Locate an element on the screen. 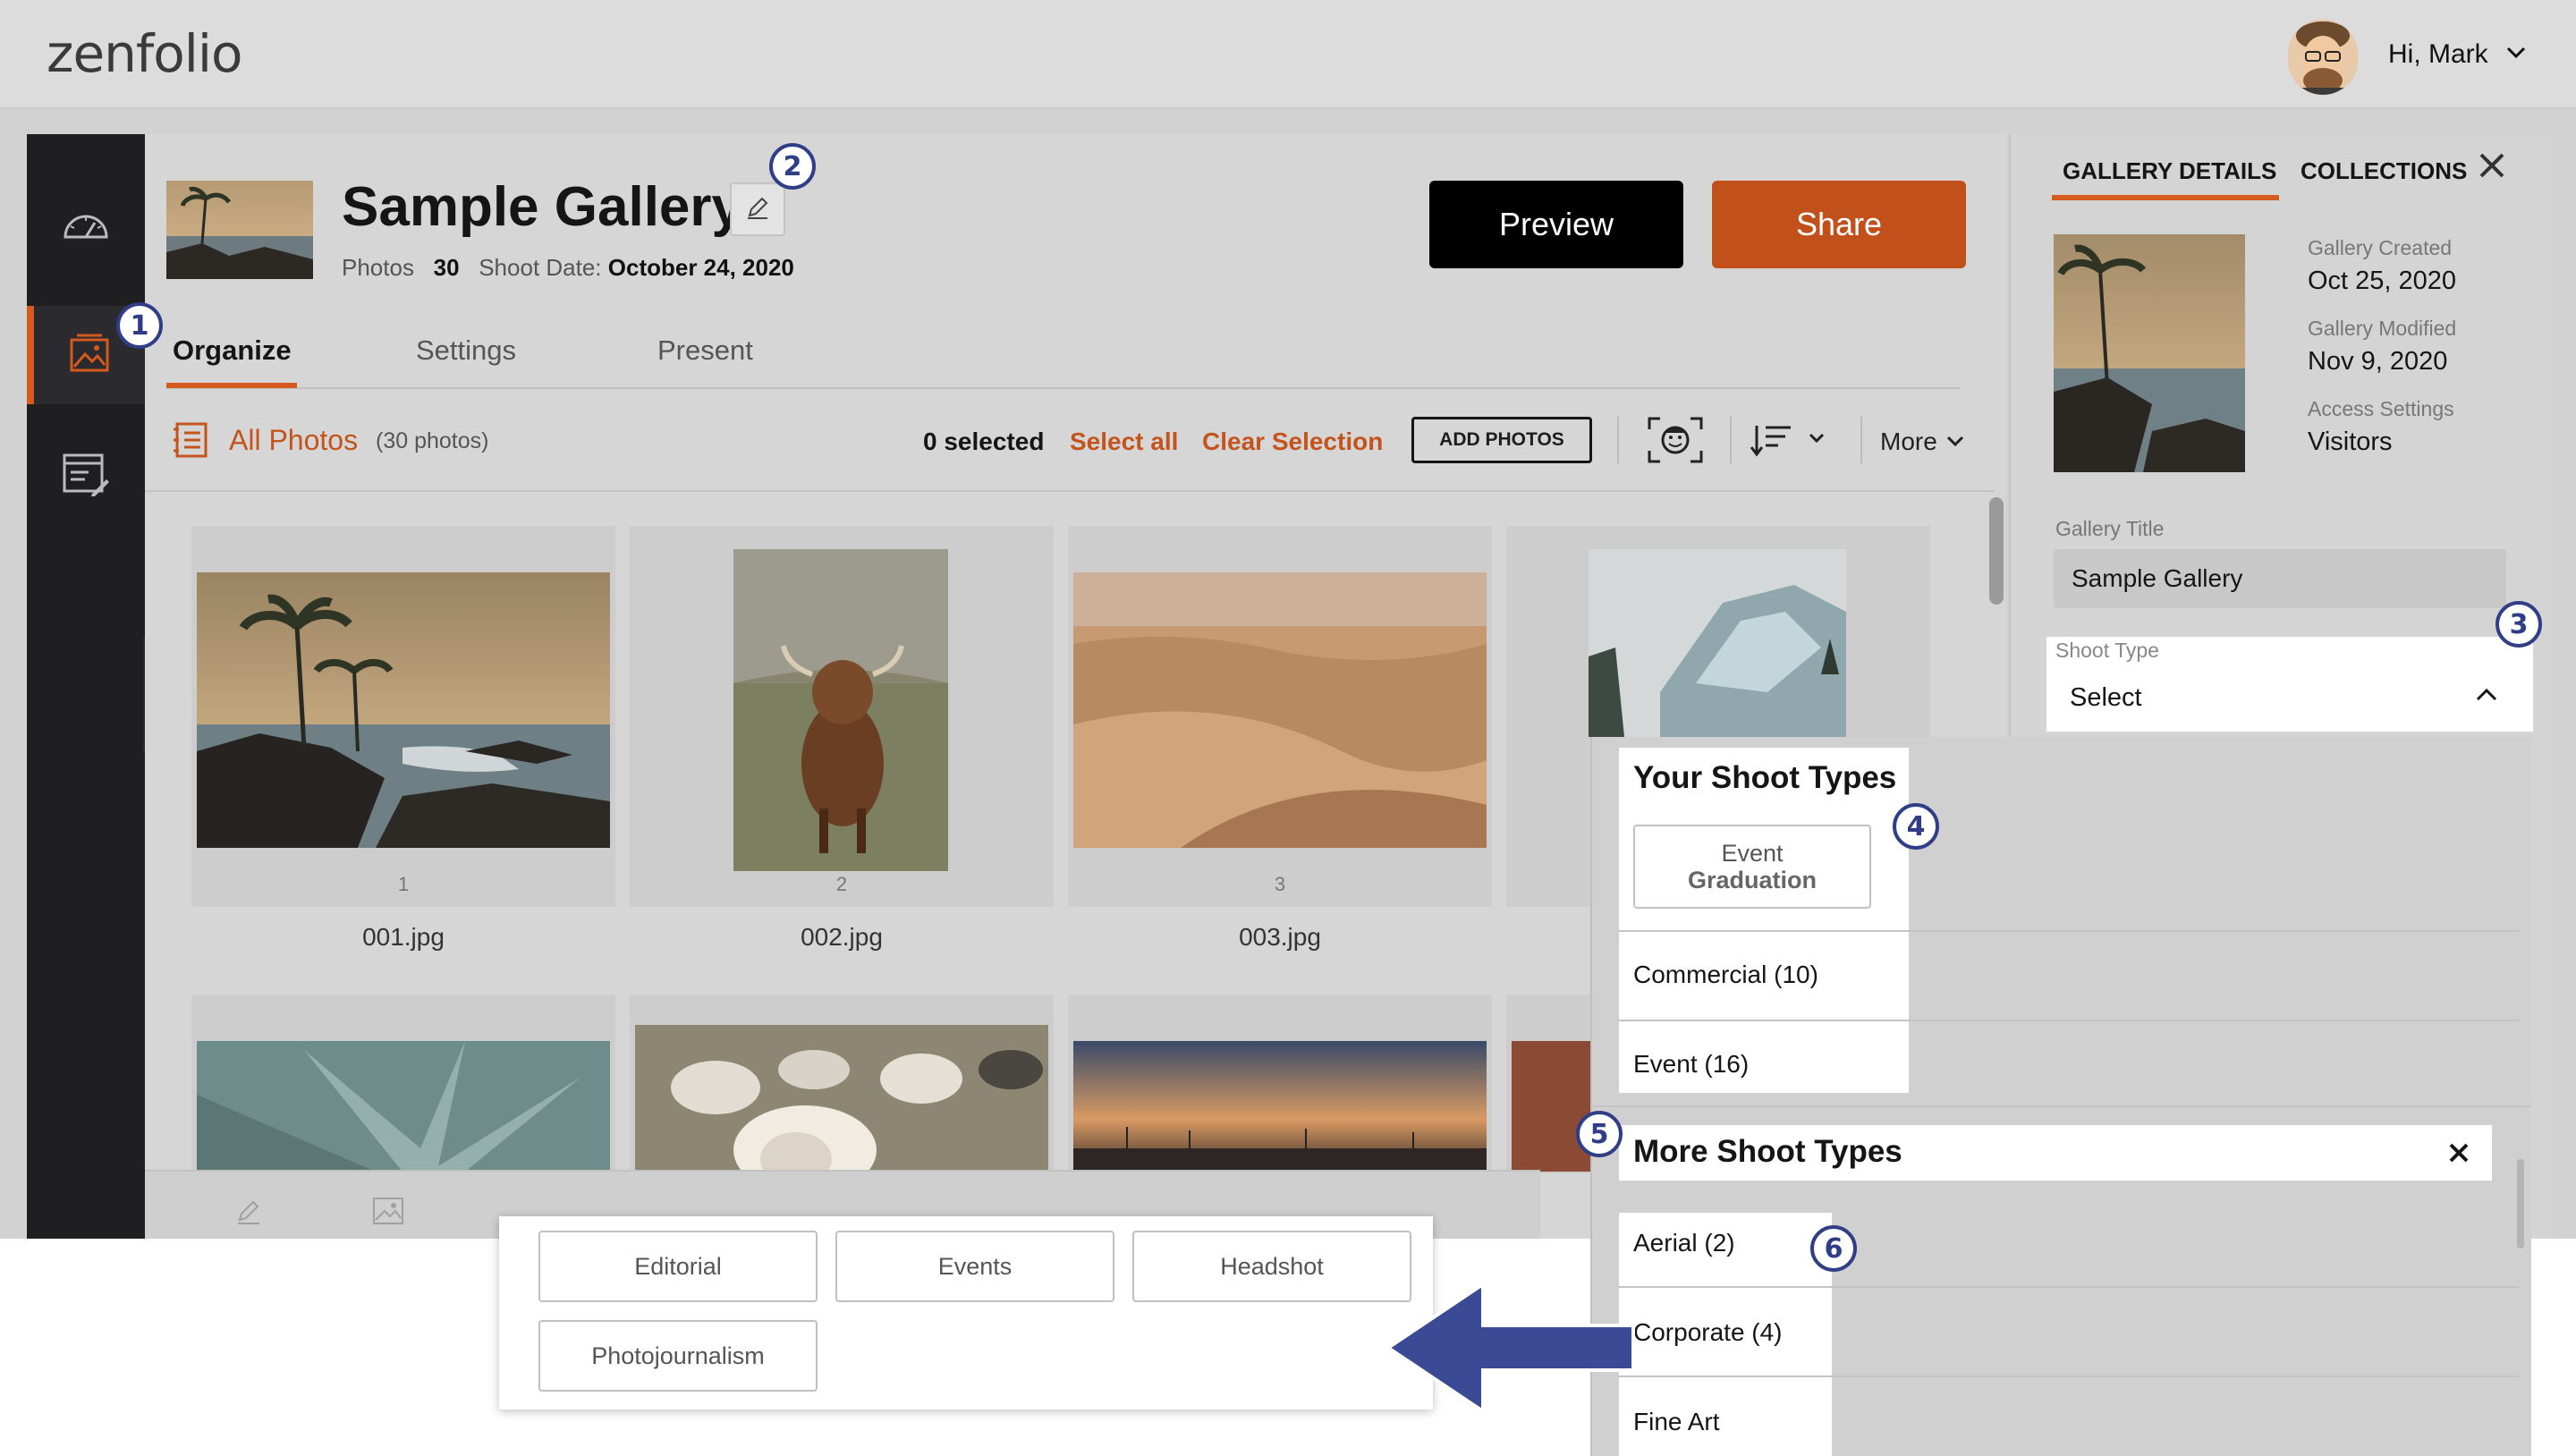 The width and height of the screenshot is (2576, 1456). photo-highland-cow is located at coordinates (840, 712).